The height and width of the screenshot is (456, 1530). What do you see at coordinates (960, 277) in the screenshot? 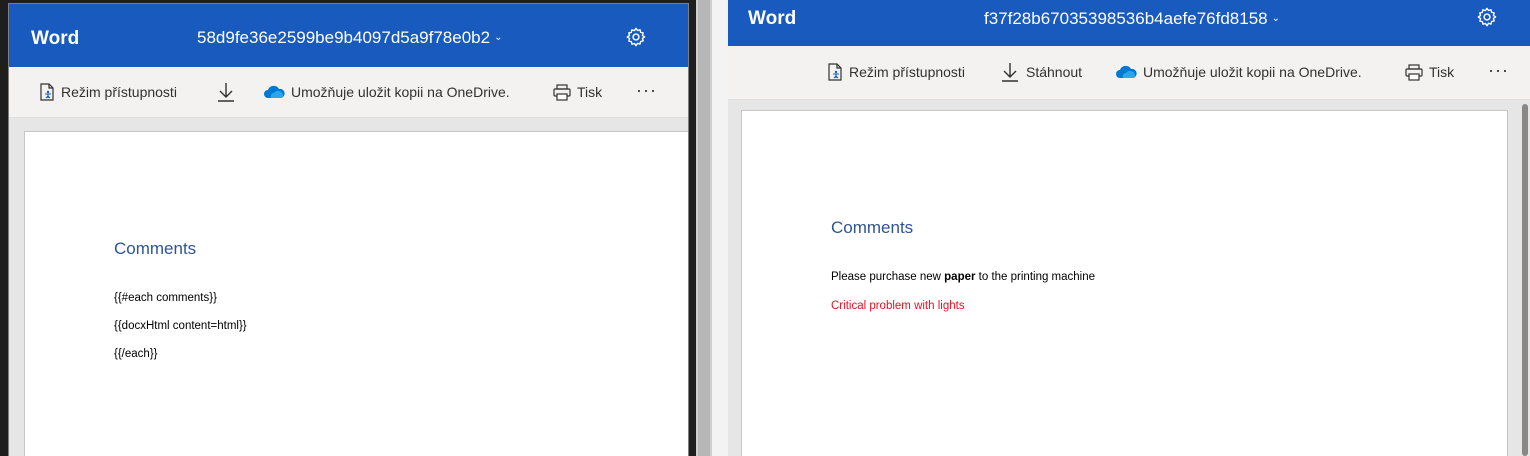
I see `comment-bold-word: paper` at bounding box center [960, 277].